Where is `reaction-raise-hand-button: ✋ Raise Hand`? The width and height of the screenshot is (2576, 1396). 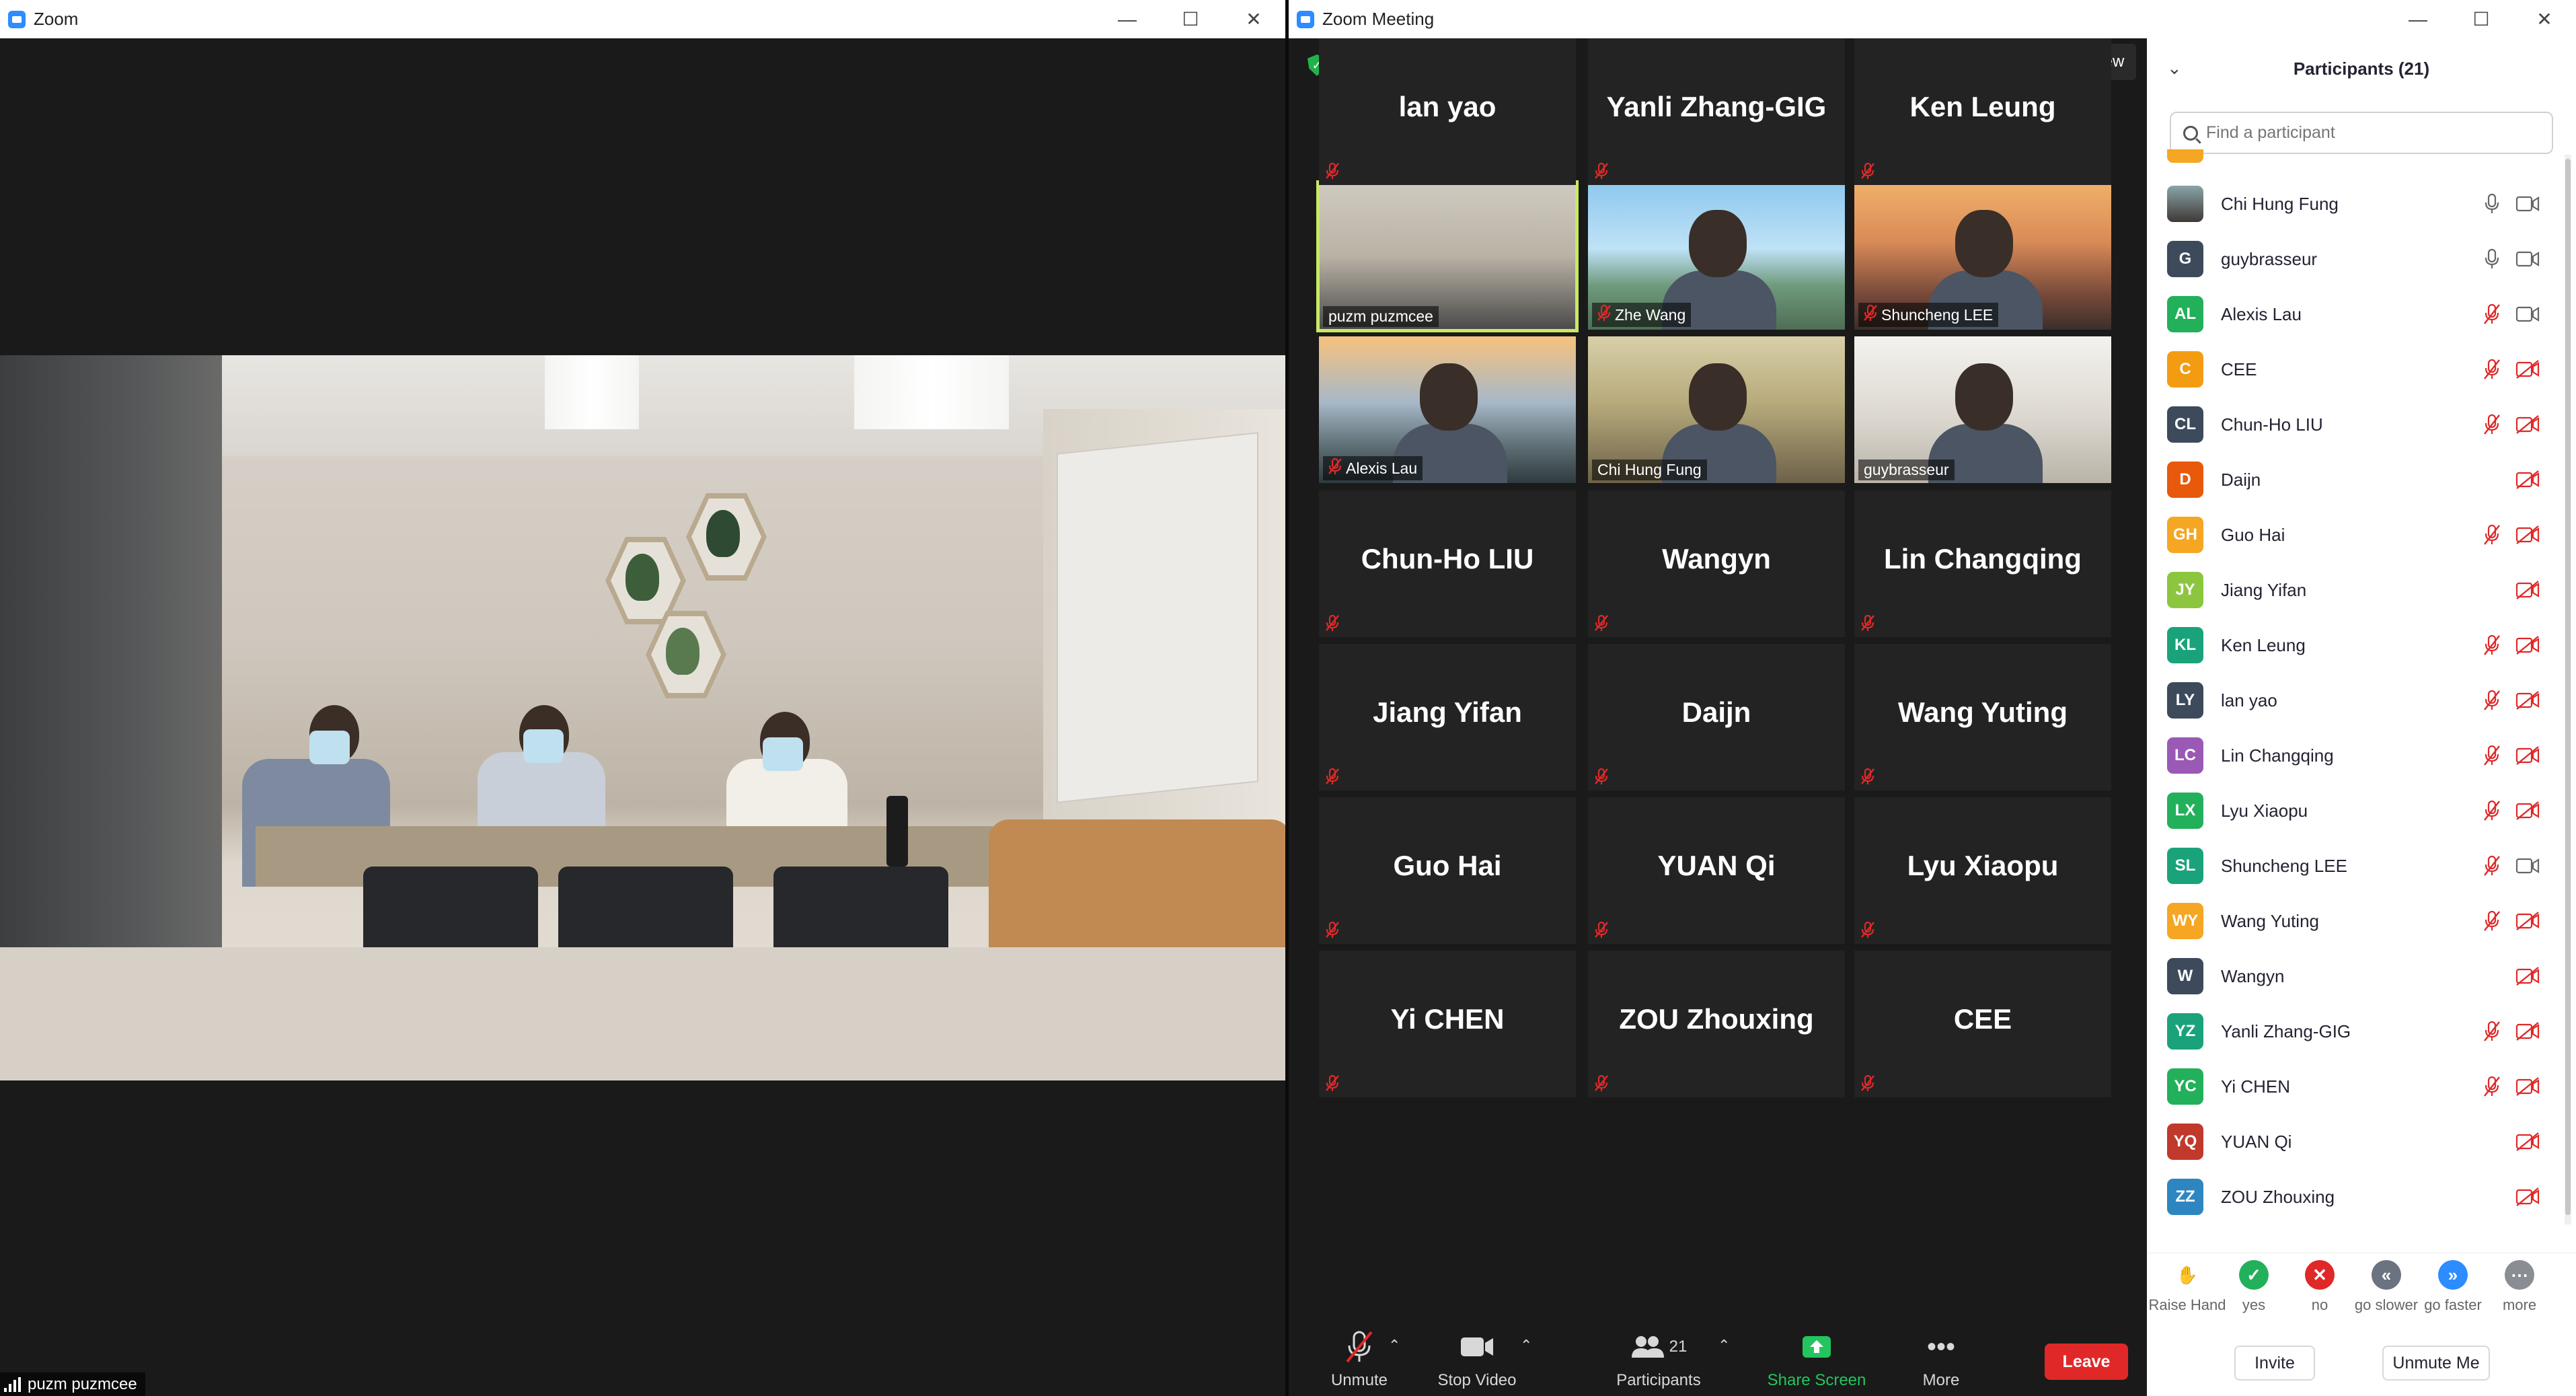 reaction-raise-hand-button: ✋ Raise Hand is located at coordinates (2187, 1287).